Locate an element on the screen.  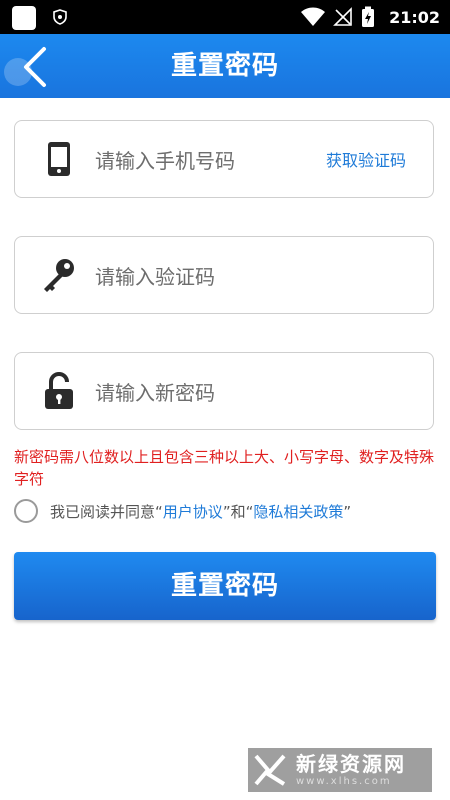
watermark-text: 新绿资源网 www.xlhs.com is located at coordinates (351, 770).